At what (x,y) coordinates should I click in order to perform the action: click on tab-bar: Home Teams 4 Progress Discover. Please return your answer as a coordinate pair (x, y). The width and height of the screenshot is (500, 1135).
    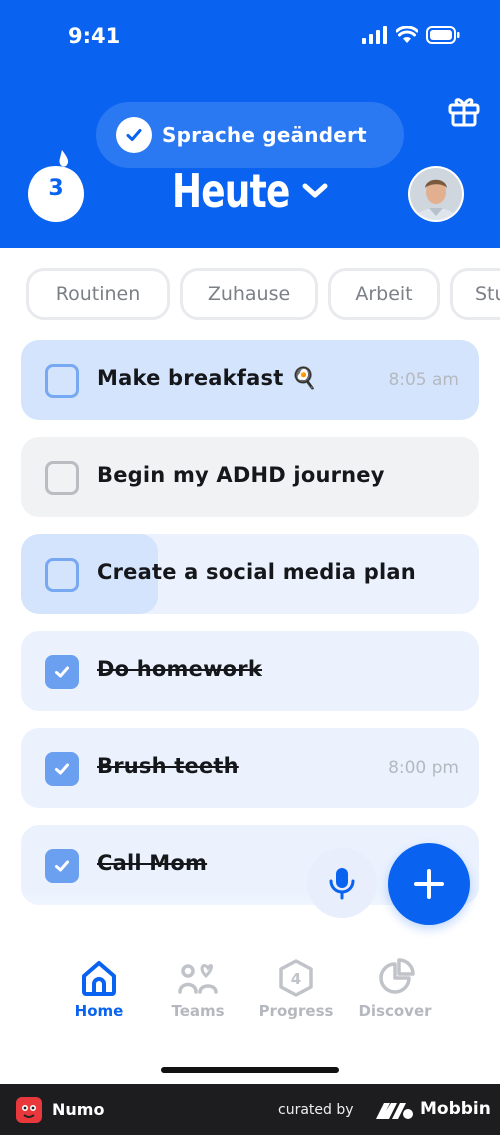
    Looking at the image, I should click on (250, 995).